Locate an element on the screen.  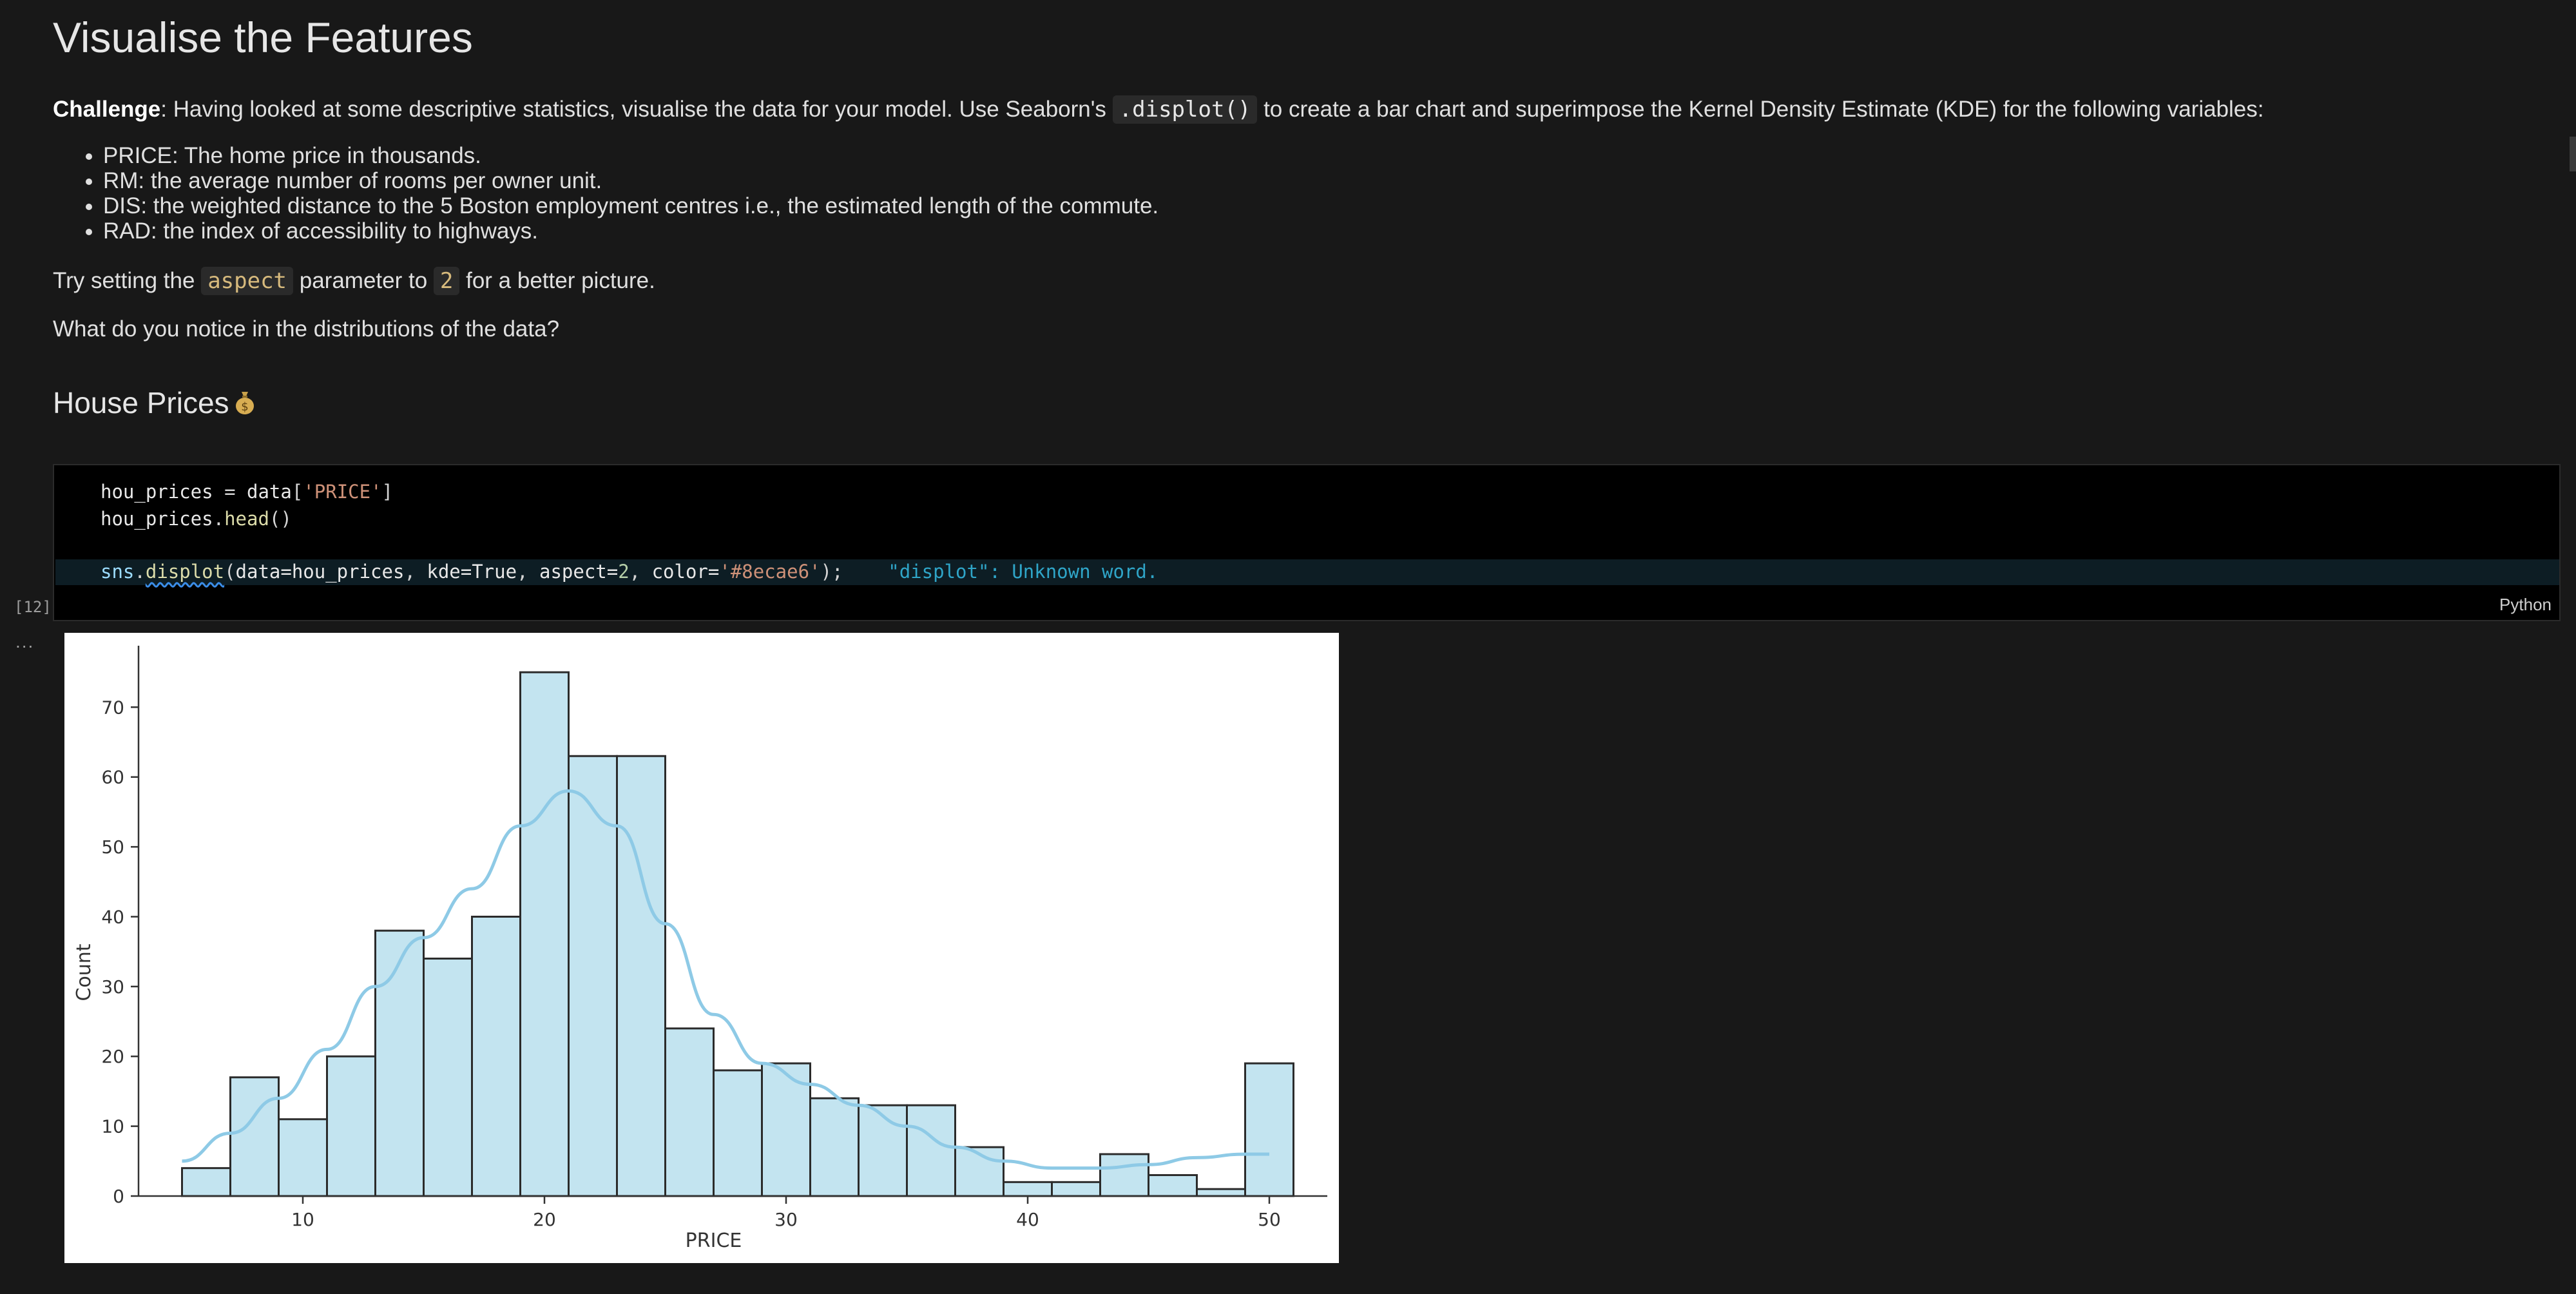
challenge-label: Challenge is located at coordinates (107, 109).